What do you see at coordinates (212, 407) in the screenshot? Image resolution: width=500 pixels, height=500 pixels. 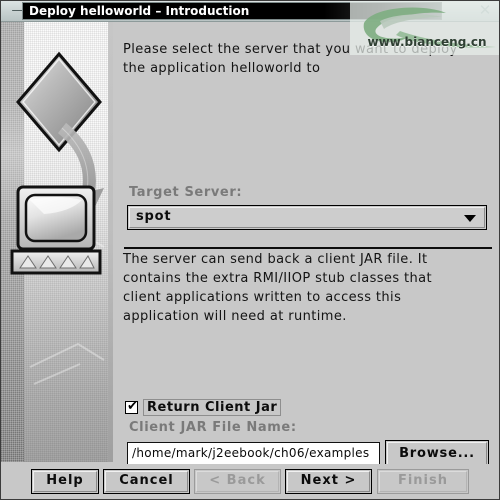 I see `return-client-jar-label: Return Client Jar` at bounding box center [212, 407].